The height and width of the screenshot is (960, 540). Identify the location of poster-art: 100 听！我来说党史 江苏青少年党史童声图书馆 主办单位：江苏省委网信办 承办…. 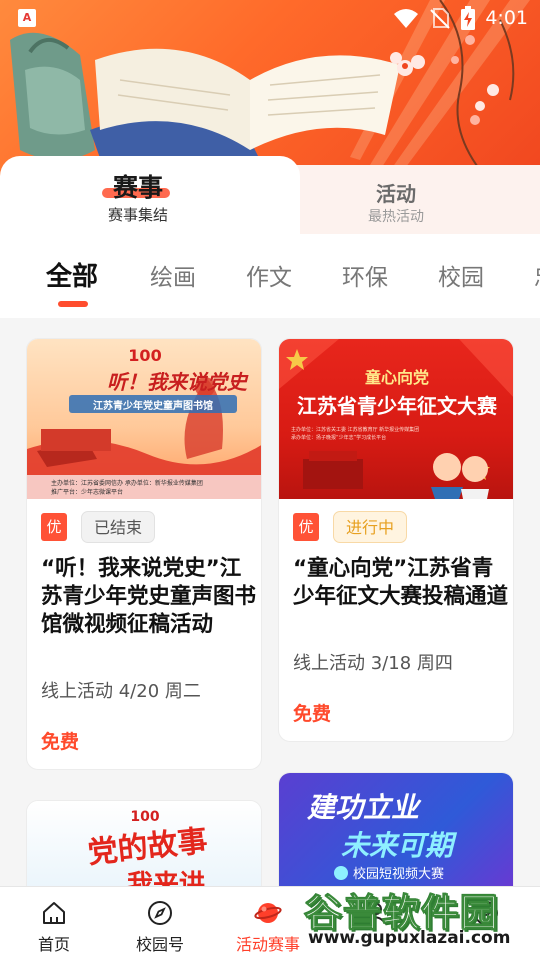
(144, 422).